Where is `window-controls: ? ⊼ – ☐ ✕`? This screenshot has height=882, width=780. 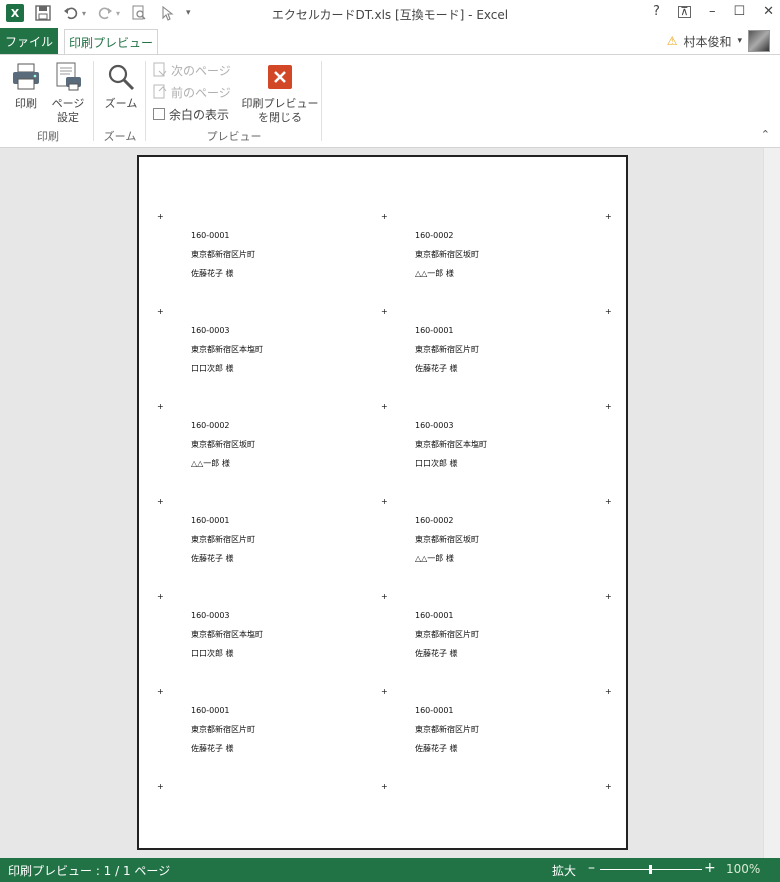
window-controls: ? ⊼ – ☐ ✕ is located at coordinates (713, 11).